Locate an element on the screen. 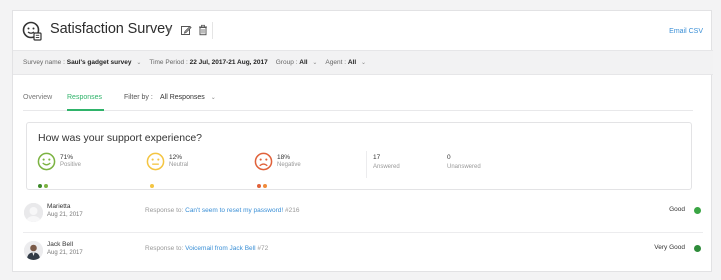 The width and height of the screenshot is (721, 280). tab-overview: Overview is located at coordinates (37, 97).